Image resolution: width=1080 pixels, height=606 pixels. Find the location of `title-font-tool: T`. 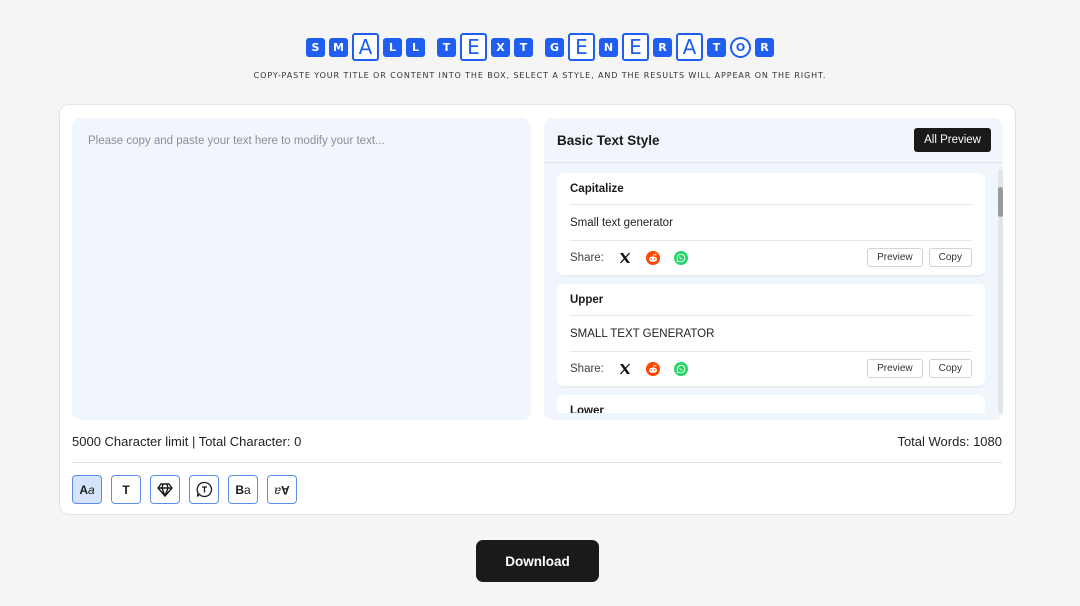

title-font-tool: T is located at coordinates (126, 489).